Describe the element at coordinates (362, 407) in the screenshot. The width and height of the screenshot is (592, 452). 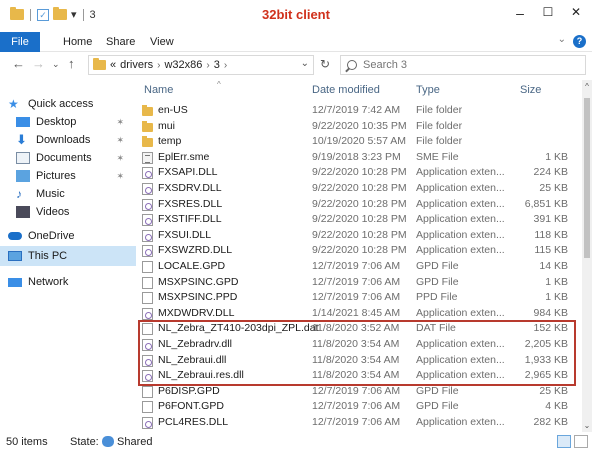
I see `file-row: P6FONT.GPD 12/7/2019 7:06 AM GPD File 4 KB` at that location.